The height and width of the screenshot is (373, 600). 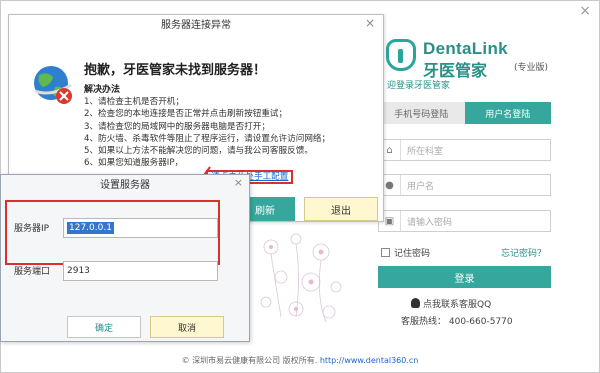 What do you see at coordinates (198, 151) in the screenshot?
I see `solution-step: 5、如果以上方法不能解决您的问题，请与我公司客服反馈。` at bounding box center [198, 151].